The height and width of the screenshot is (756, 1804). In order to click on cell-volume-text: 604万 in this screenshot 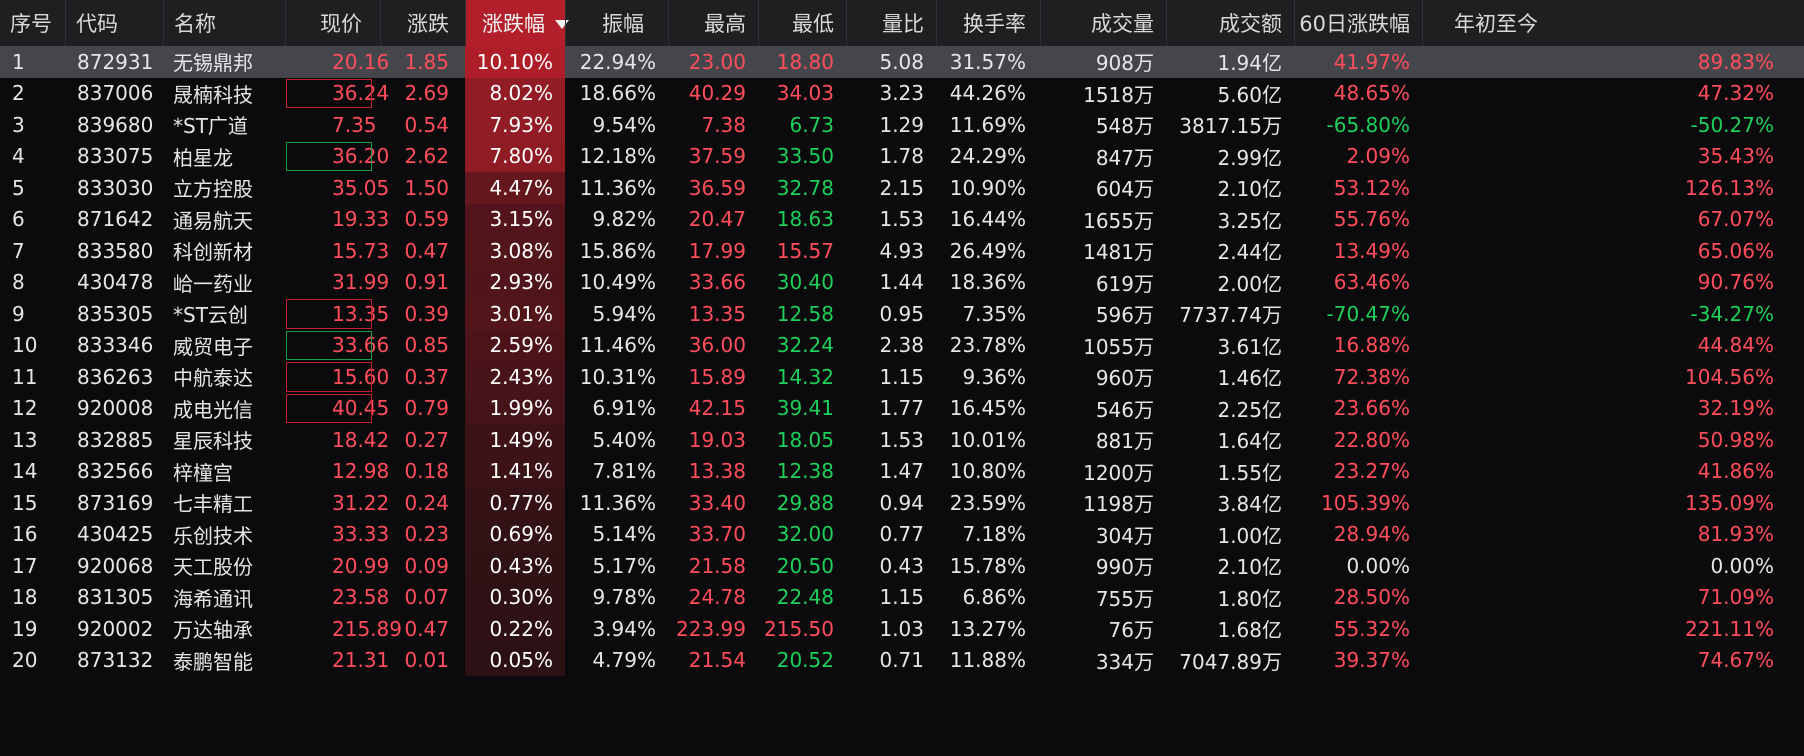, I will do `click(1124, 189)`.